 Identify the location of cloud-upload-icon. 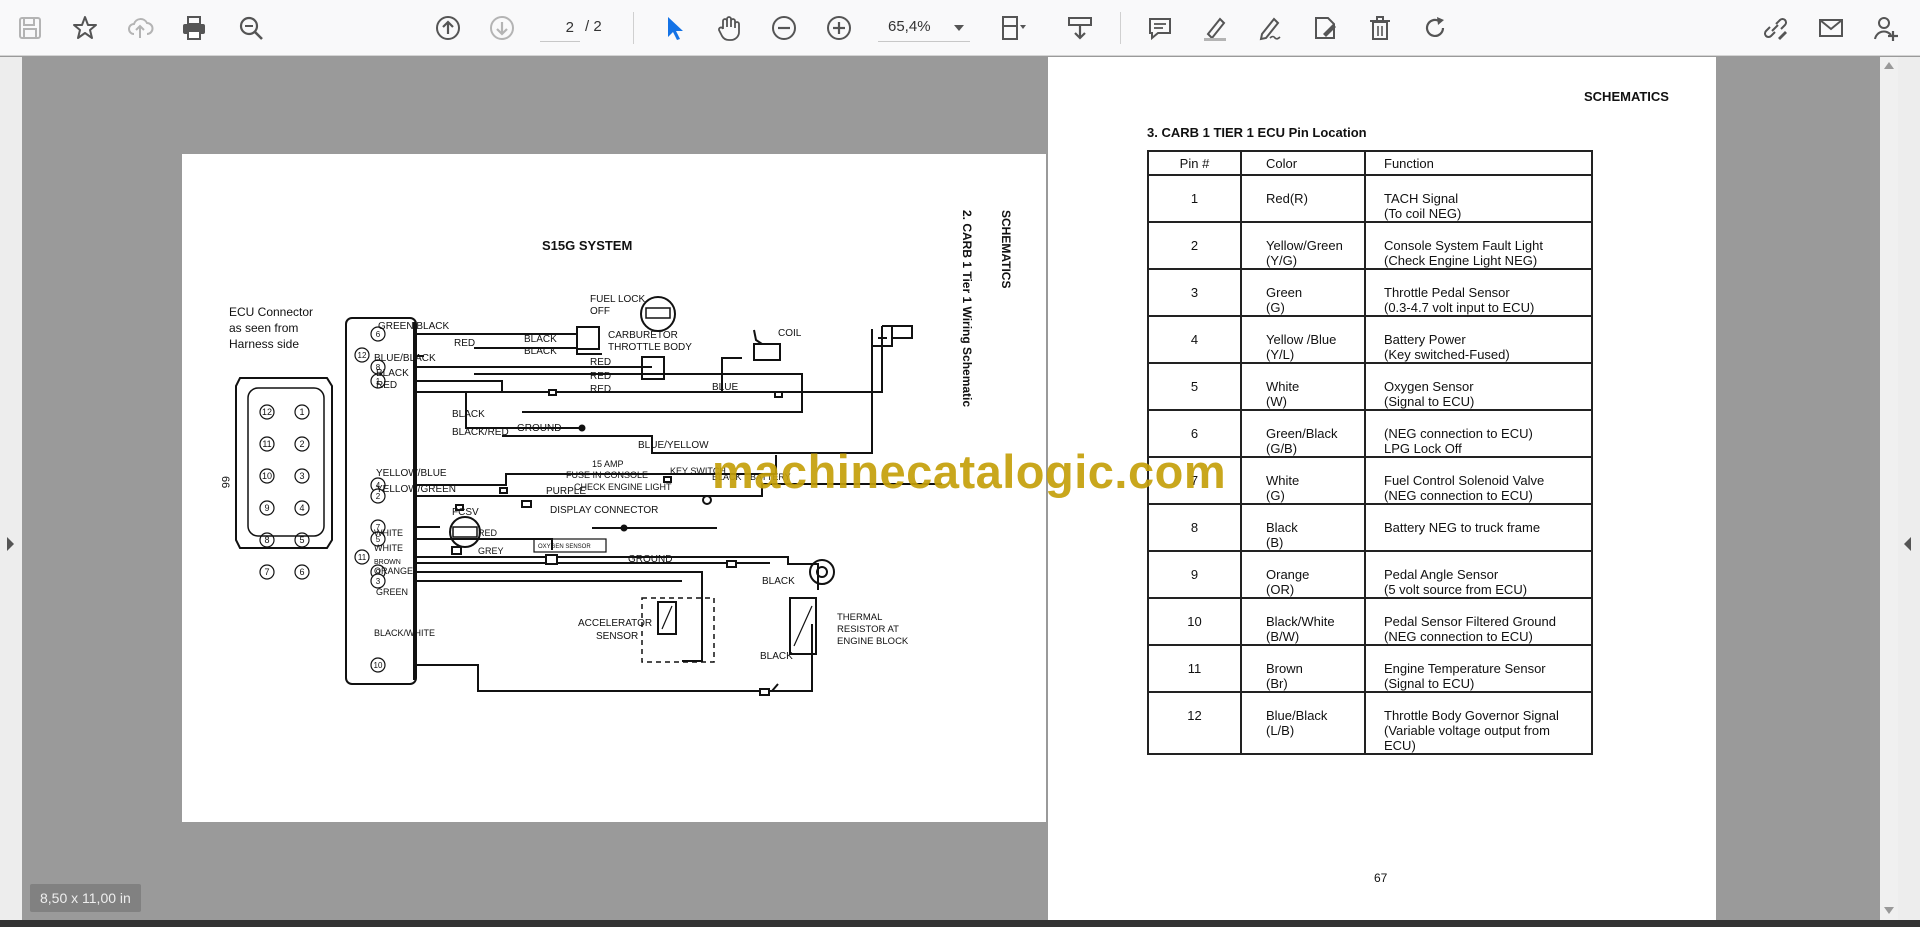
(140, 28).